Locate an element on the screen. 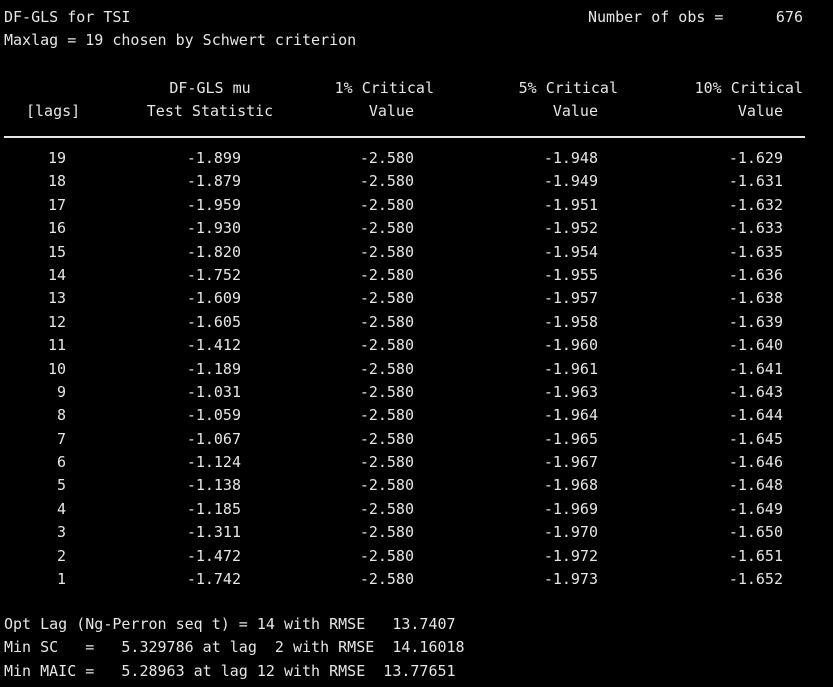 The width and height of the screenshot is (833, 687). critical-10pct-cell: -1.636 is located at coordinates (755, 274).